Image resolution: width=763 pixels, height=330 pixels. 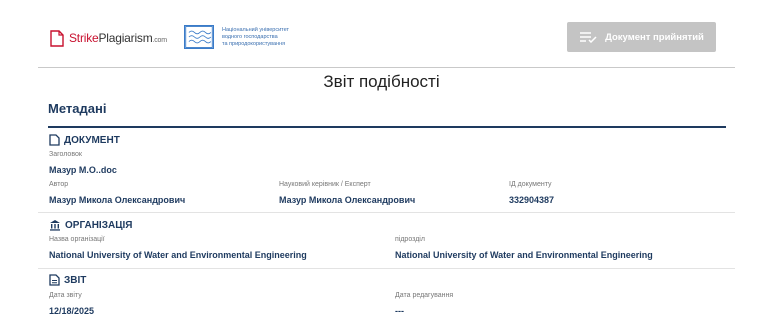 I want to click on author-value: Мазур Микола Олександрович, so click(x=117, y=200).